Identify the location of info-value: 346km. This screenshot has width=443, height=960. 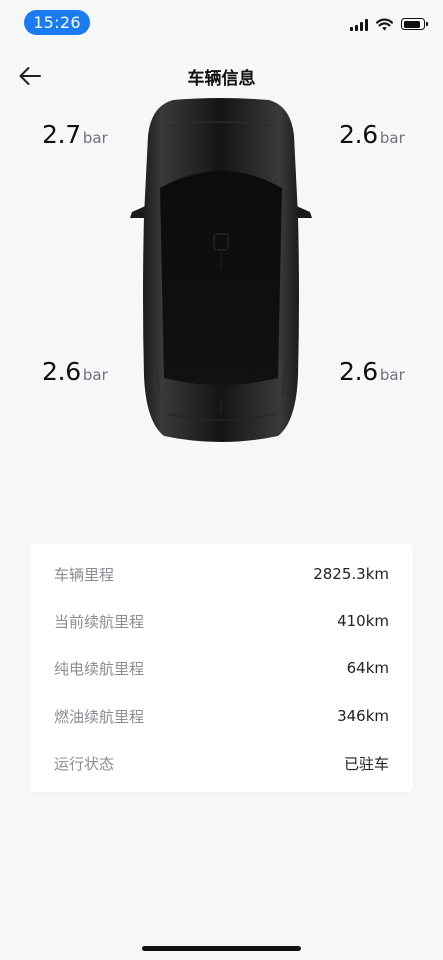
(363, 716).